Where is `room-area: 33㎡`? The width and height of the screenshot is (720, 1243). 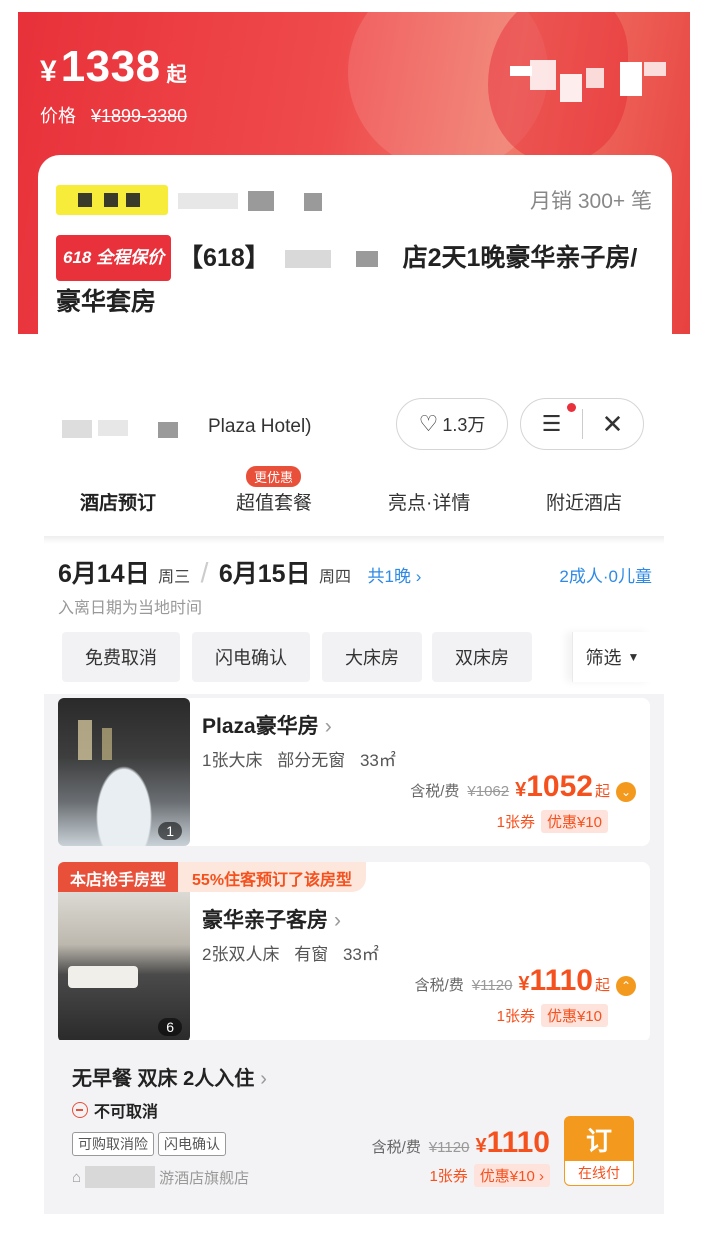
room-area: 33㎡ is located at coordinates (377, 760).